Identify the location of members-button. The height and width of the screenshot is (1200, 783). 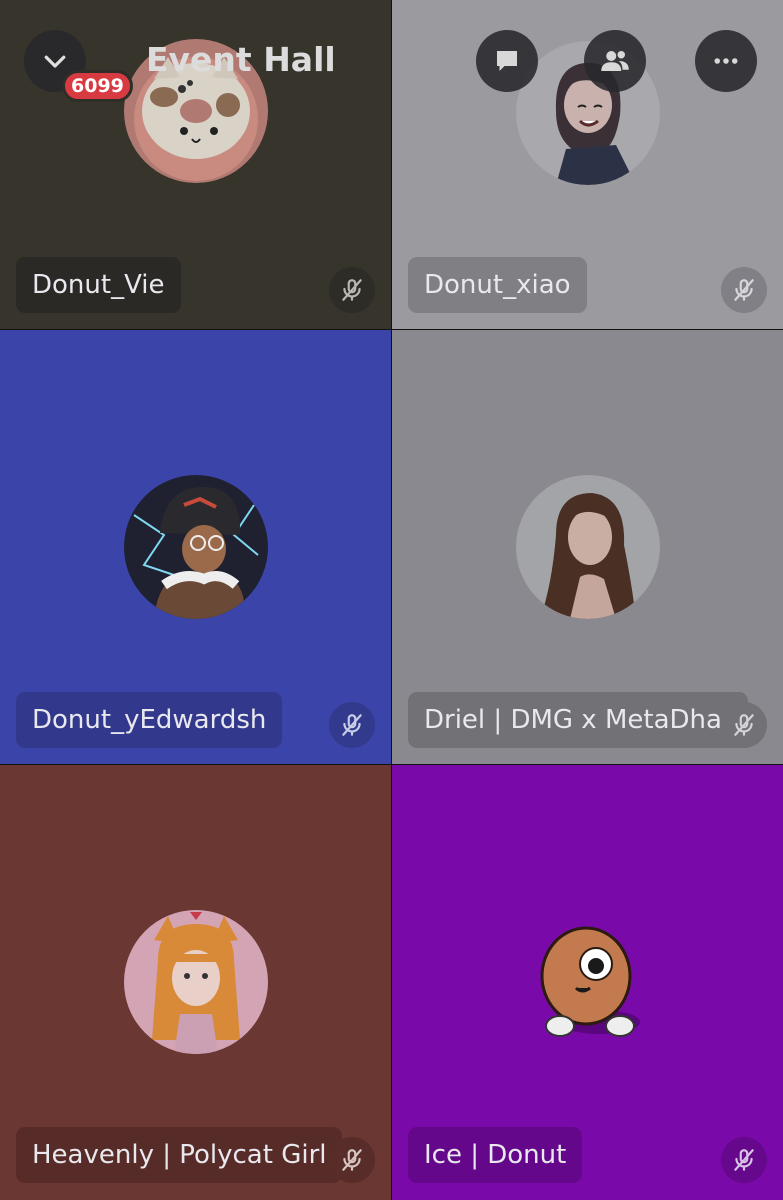
(615, 61).